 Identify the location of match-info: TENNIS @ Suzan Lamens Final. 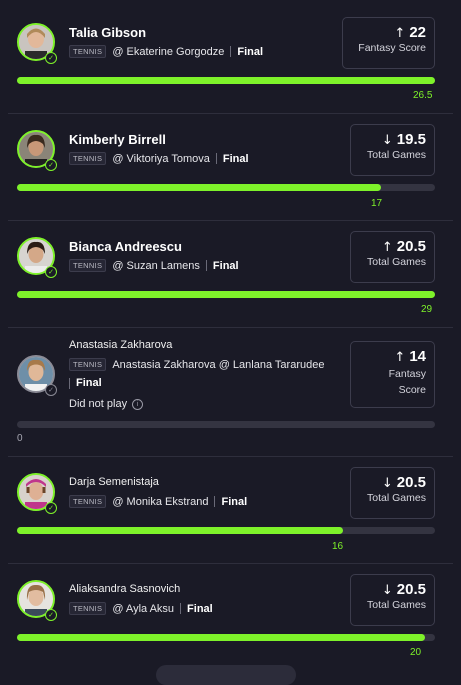
(154, 265).